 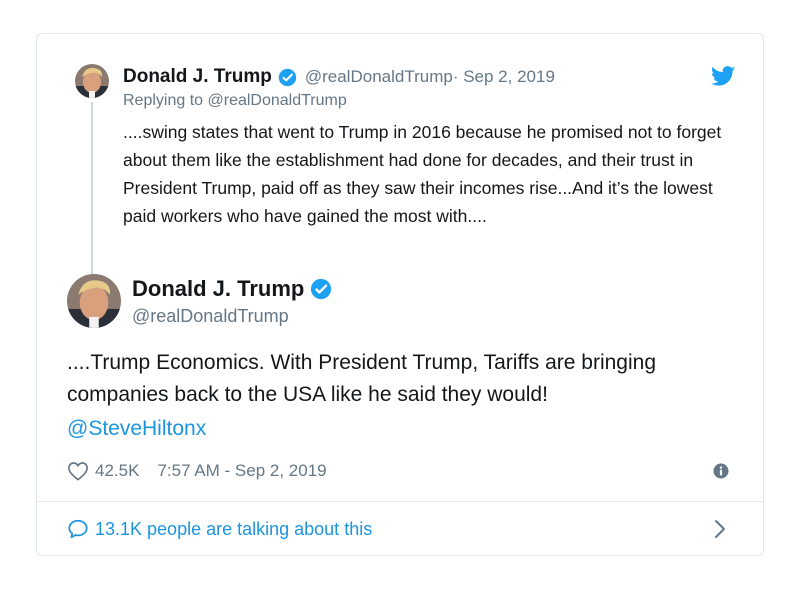 I want to click on replying-to-line: Replying to @realDonaldTrump, so click(x=235, y=101).